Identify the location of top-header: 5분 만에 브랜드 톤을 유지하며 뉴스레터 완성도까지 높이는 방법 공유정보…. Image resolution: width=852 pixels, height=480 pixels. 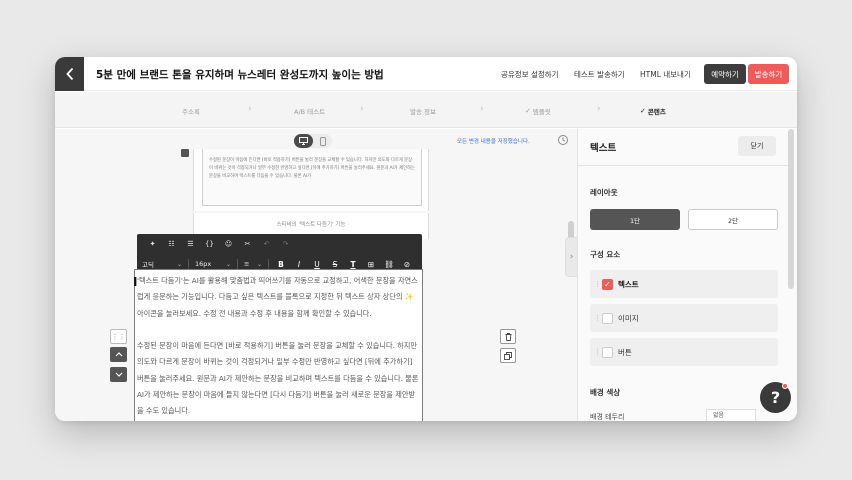
(426, 74).